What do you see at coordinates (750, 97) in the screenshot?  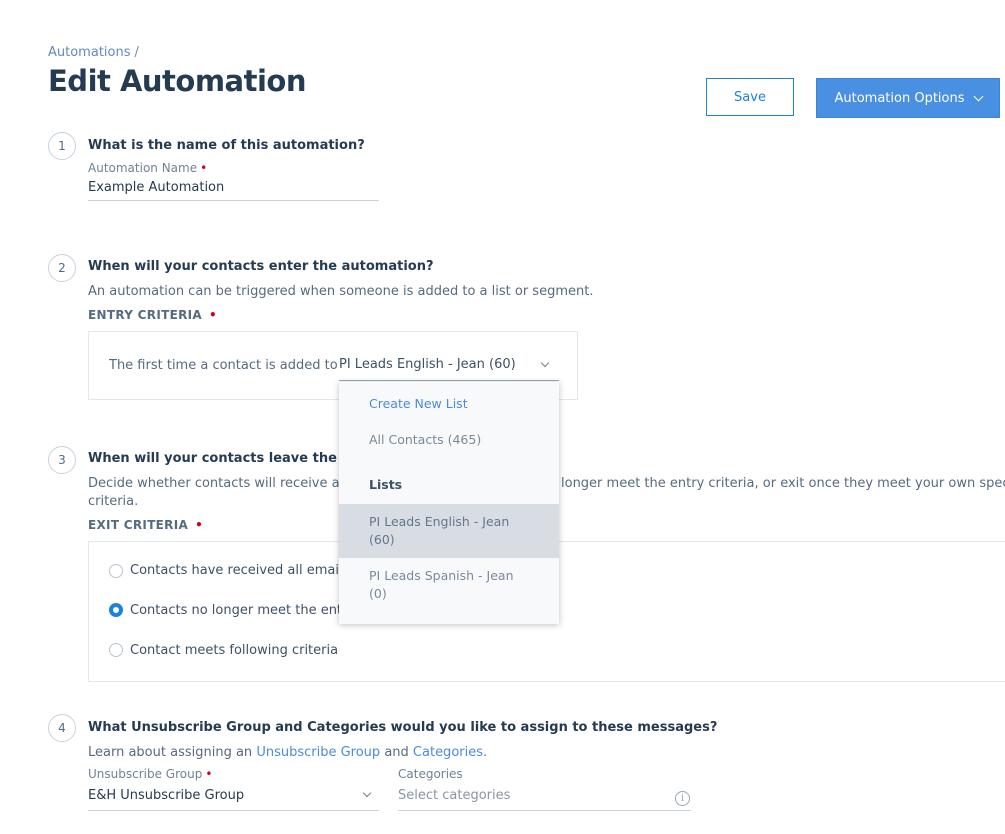 I see `save-button: Save` at bounding box center [750, 97].